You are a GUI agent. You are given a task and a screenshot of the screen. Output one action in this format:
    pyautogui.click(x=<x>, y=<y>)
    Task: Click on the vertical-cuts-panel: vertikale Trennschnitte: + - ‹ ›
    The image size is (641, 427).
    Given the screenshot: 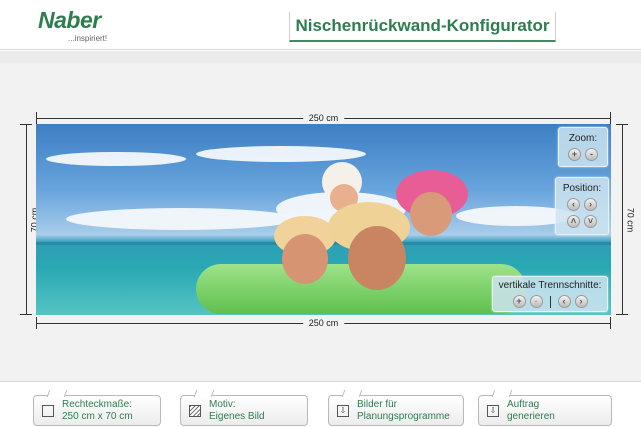 What is the action you would take?
    pyautogui.click(x=550, y=294)
    